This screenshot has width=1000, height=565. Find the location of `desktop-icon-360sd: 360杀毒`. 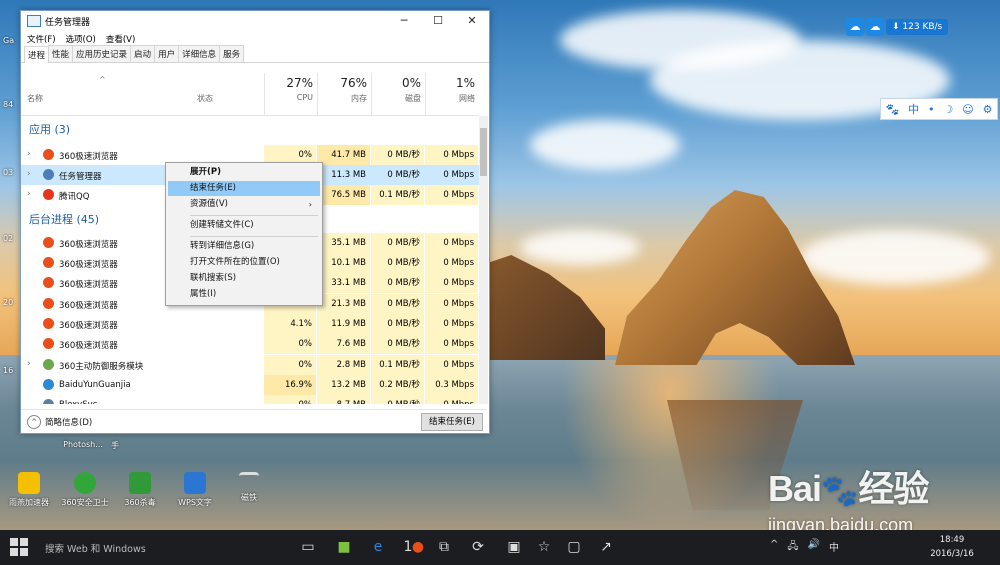

desktop-icon-360sd: 360杀毒 is located at coordinates (140, 490).